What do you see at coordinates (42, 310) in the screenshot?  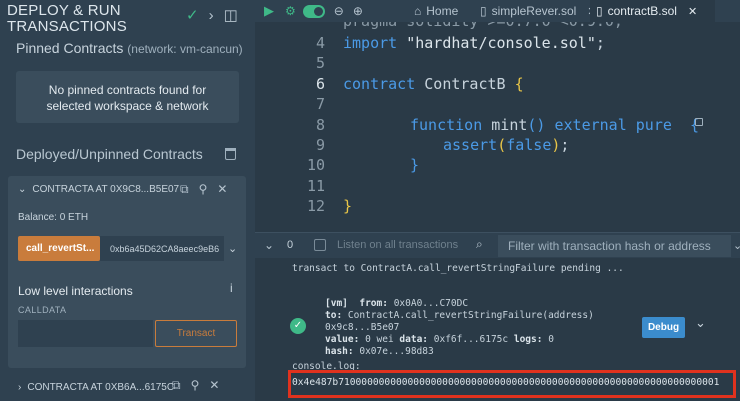 I see `calldata-label: CALLDATA` at bounding box center [42, 310].